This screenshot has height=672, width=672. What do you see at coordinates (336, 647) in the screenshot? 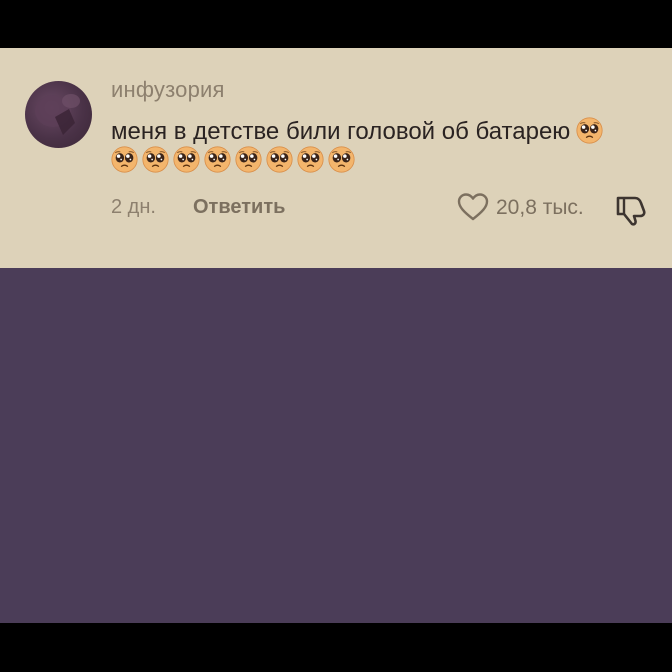
I see `bottom-letterbox` at bounding box center [336, 647].